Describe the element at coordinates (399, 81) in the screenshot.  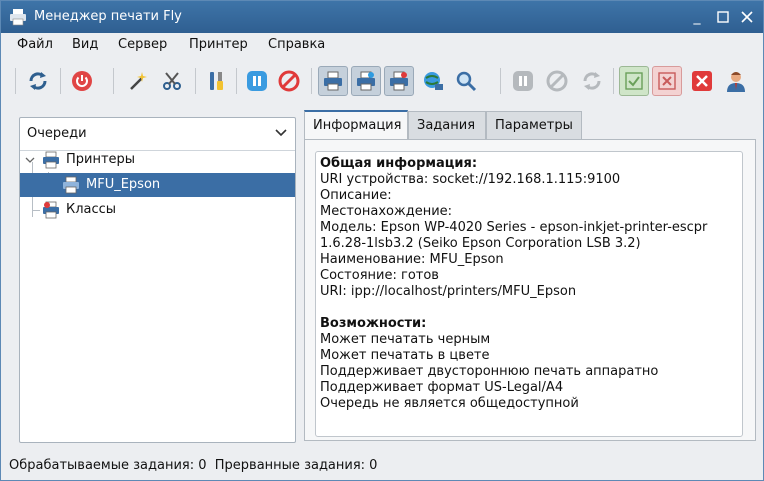
I see `printer-warning-icon` at that location.